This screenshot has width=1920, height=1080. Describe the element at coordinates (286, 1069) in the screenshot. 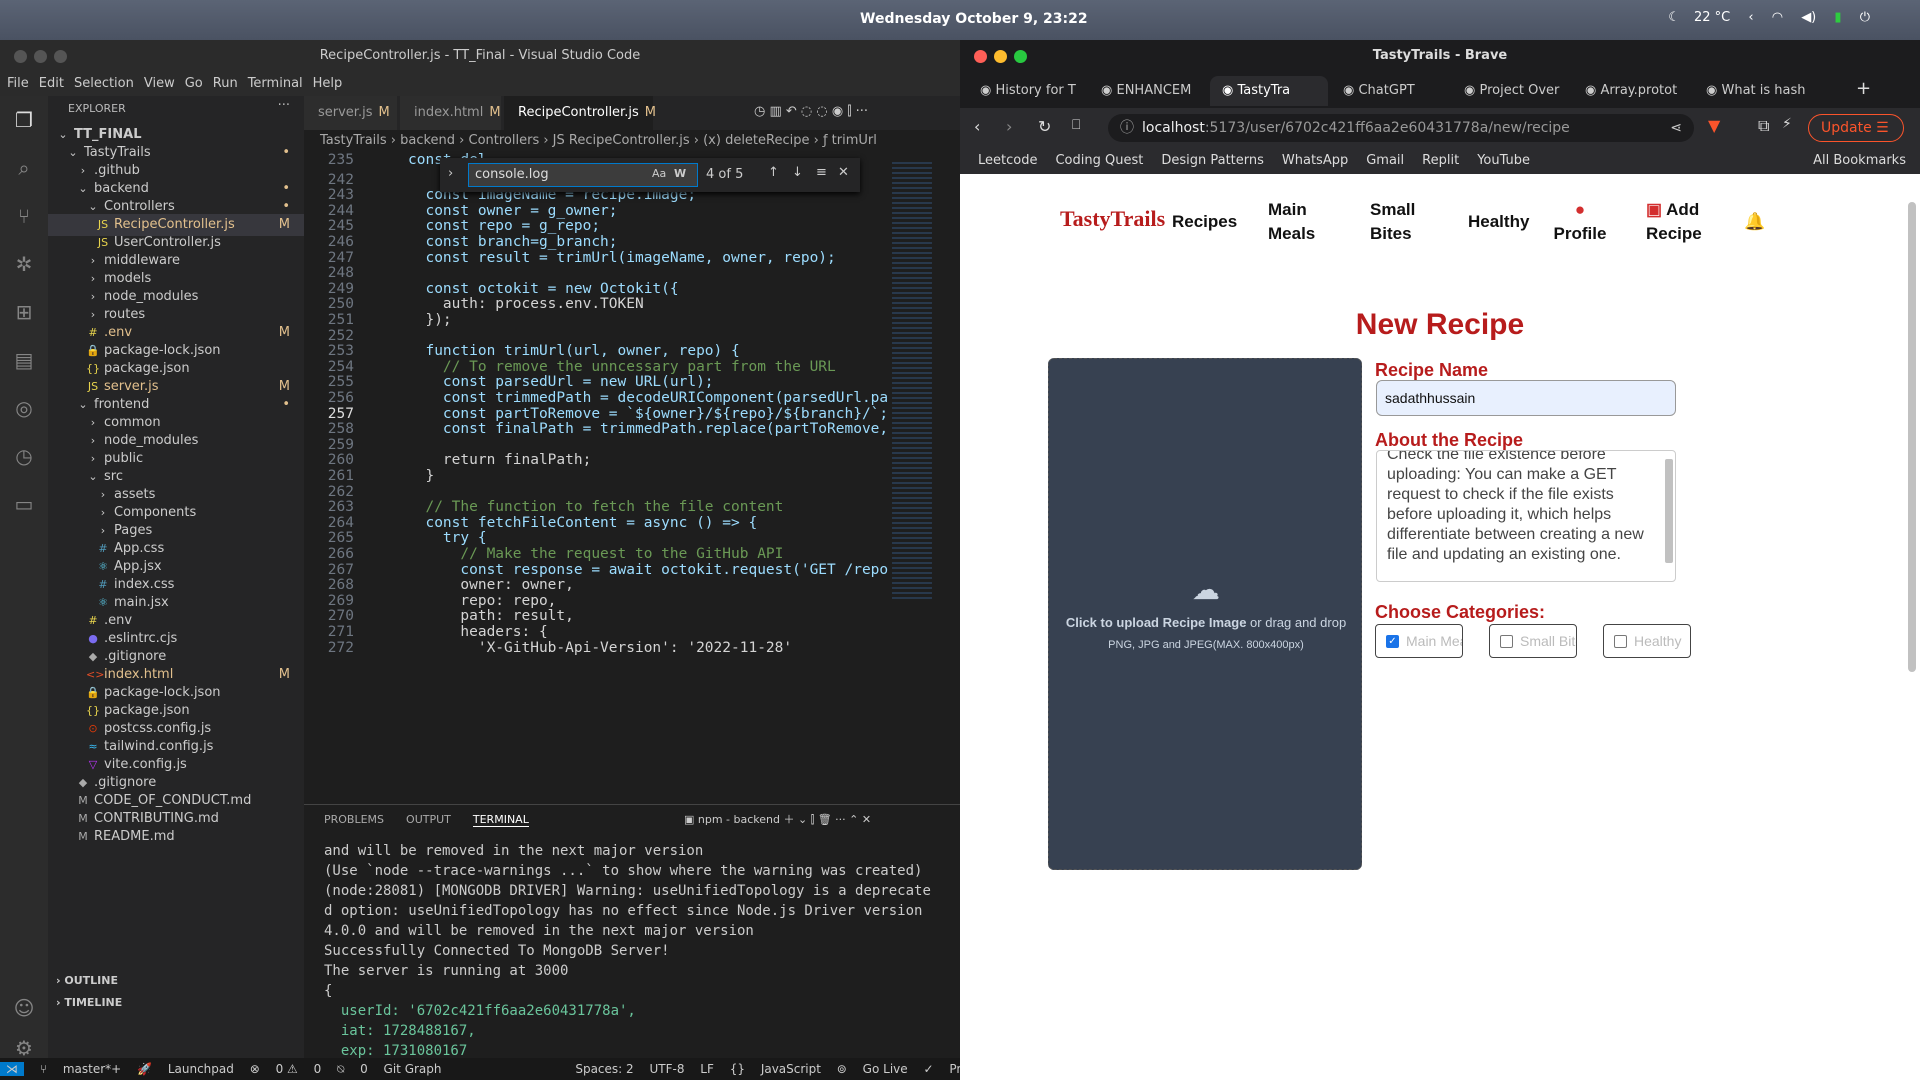

I see `problems-indicator: ⊗ 0 ⚠ 0` at that location.